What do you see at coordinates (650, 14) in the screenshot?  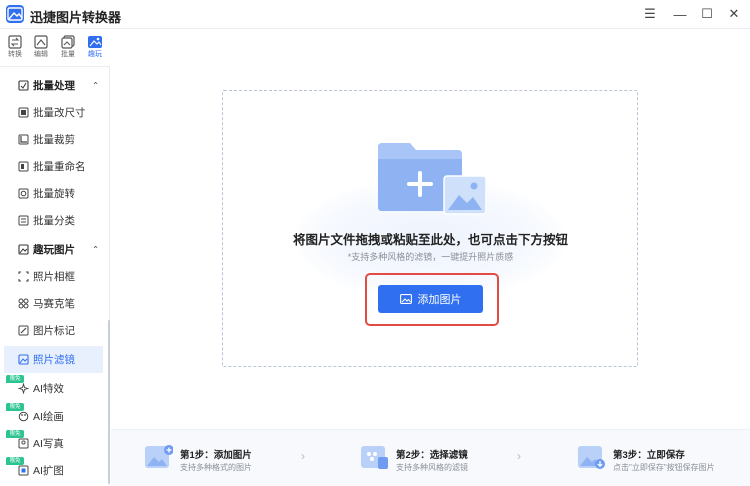 I see `menu-icon: ☰` at bounding box center [650, 14].